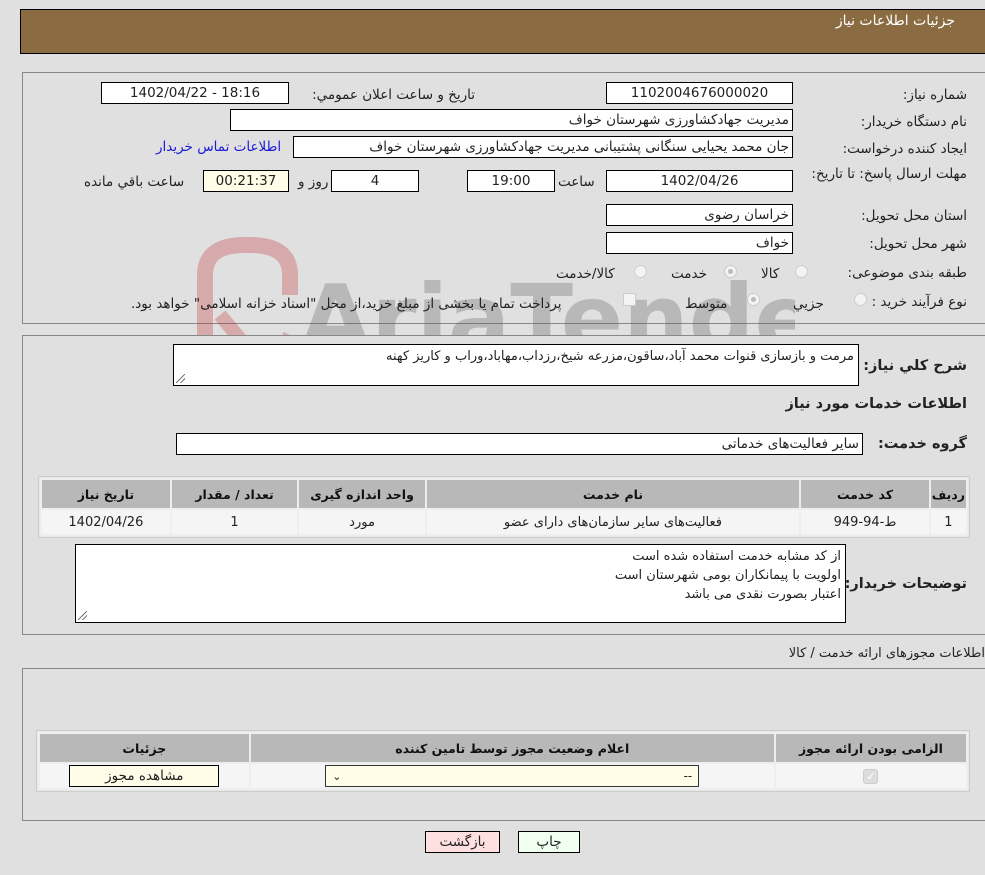 This screenshot has width=985, height=875. Describe the element at coordinates (640, 271) in the screenshot. I see `category-radio-goods-service` at that location.